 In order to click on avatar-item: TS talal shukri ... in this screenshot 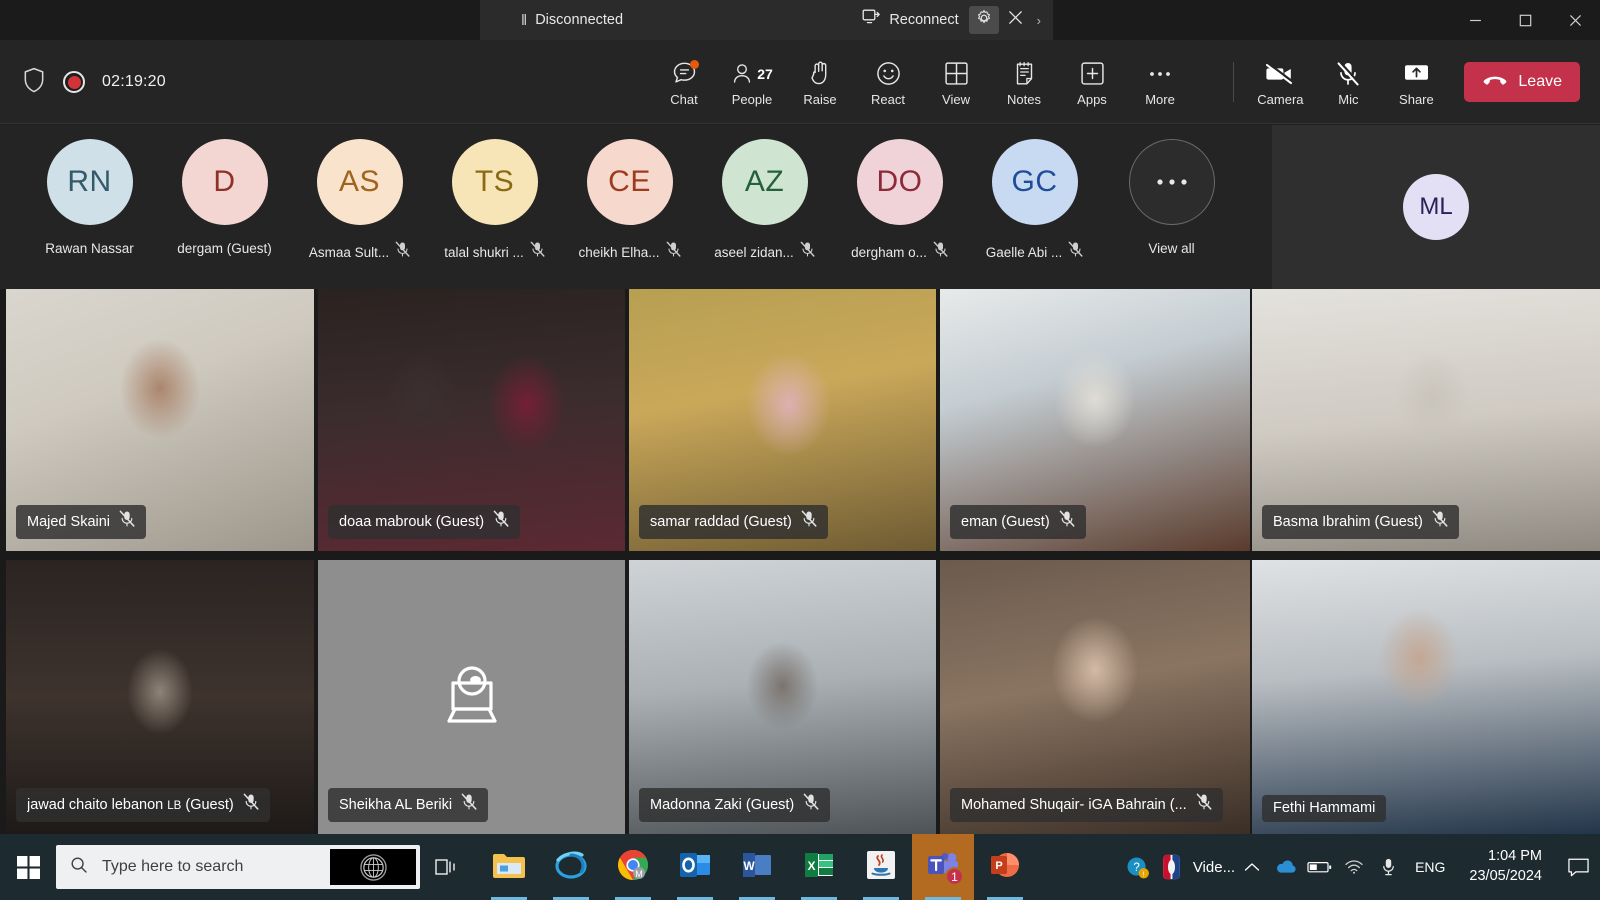, I will do `click(494, 201)`.